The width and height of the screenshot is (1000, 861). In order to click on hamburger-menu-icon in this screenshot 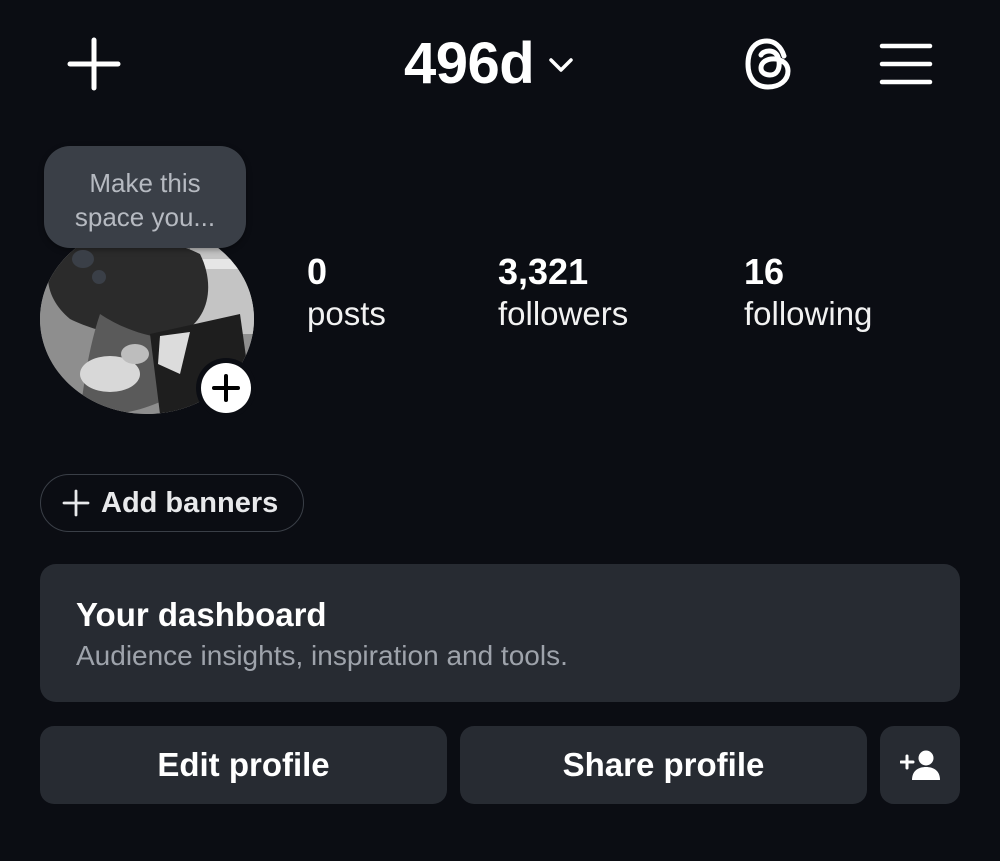, I will do `click(906, 64)`.